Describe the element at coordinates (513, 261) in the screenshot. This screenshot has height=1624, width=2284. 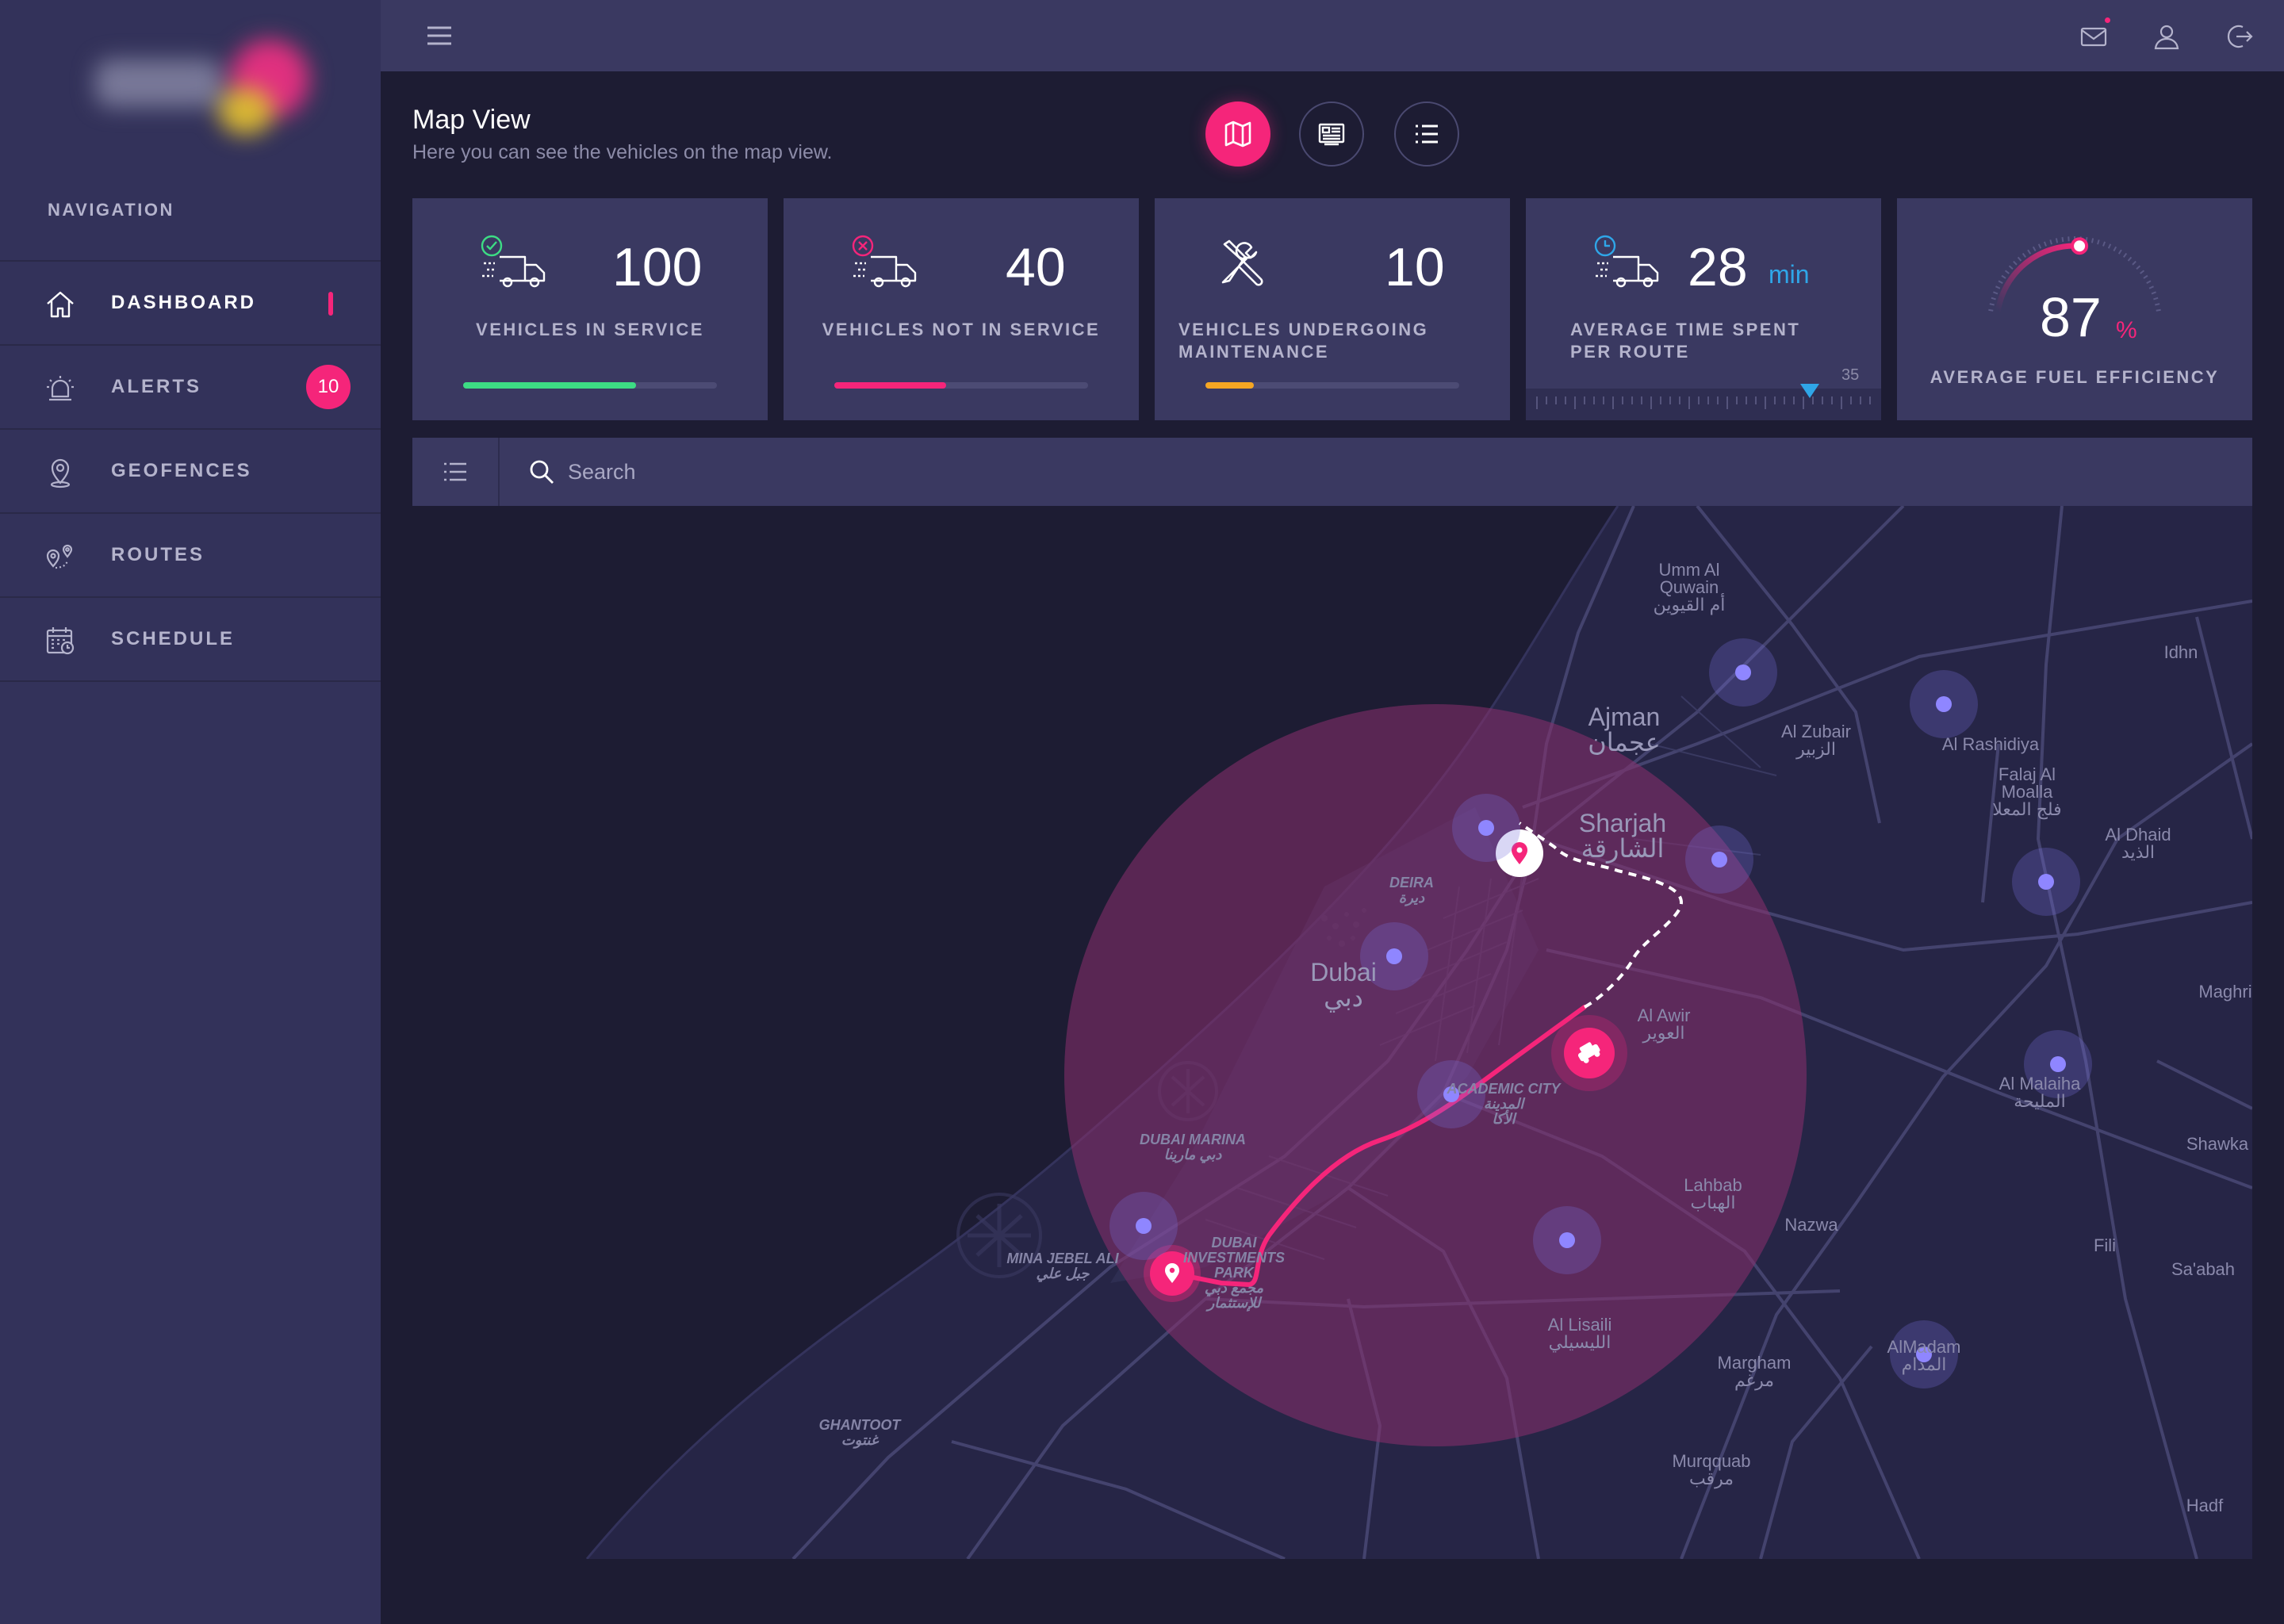
I see `truck-check-icon` at that location.